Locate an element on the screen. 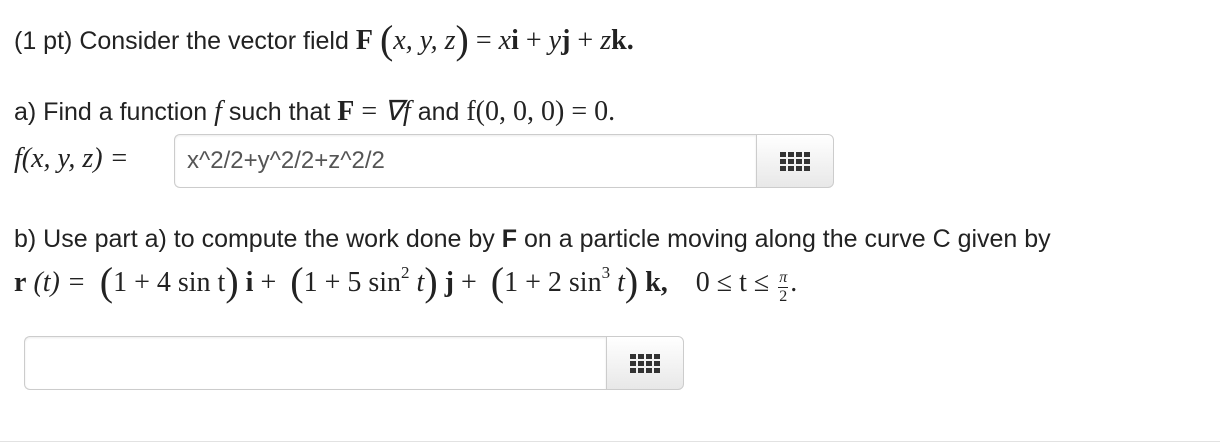 The height and width of the screenshot is (448, 1220). vector-field-definition: F (x, y, z) = xi + yj + zk. is located at coordinates (494, 39).